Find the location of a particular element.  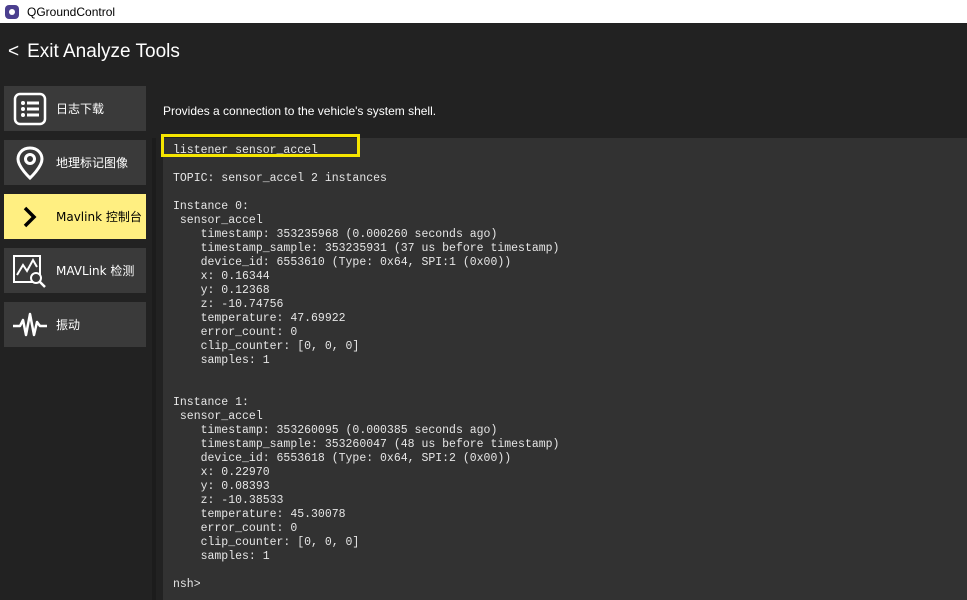

sidebar-item-geotag-images: 地理标记图像 is located at coordinates (75, 162).